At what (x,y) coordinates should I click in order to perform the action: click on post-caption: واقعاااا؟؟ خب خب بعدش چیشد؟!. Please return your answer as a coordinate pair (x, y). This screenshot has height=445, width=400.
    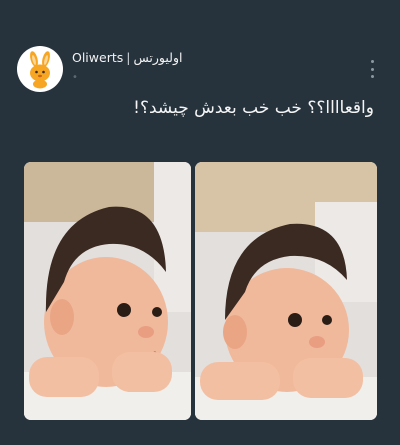
    Looking at the image, I should click on (253, 108).